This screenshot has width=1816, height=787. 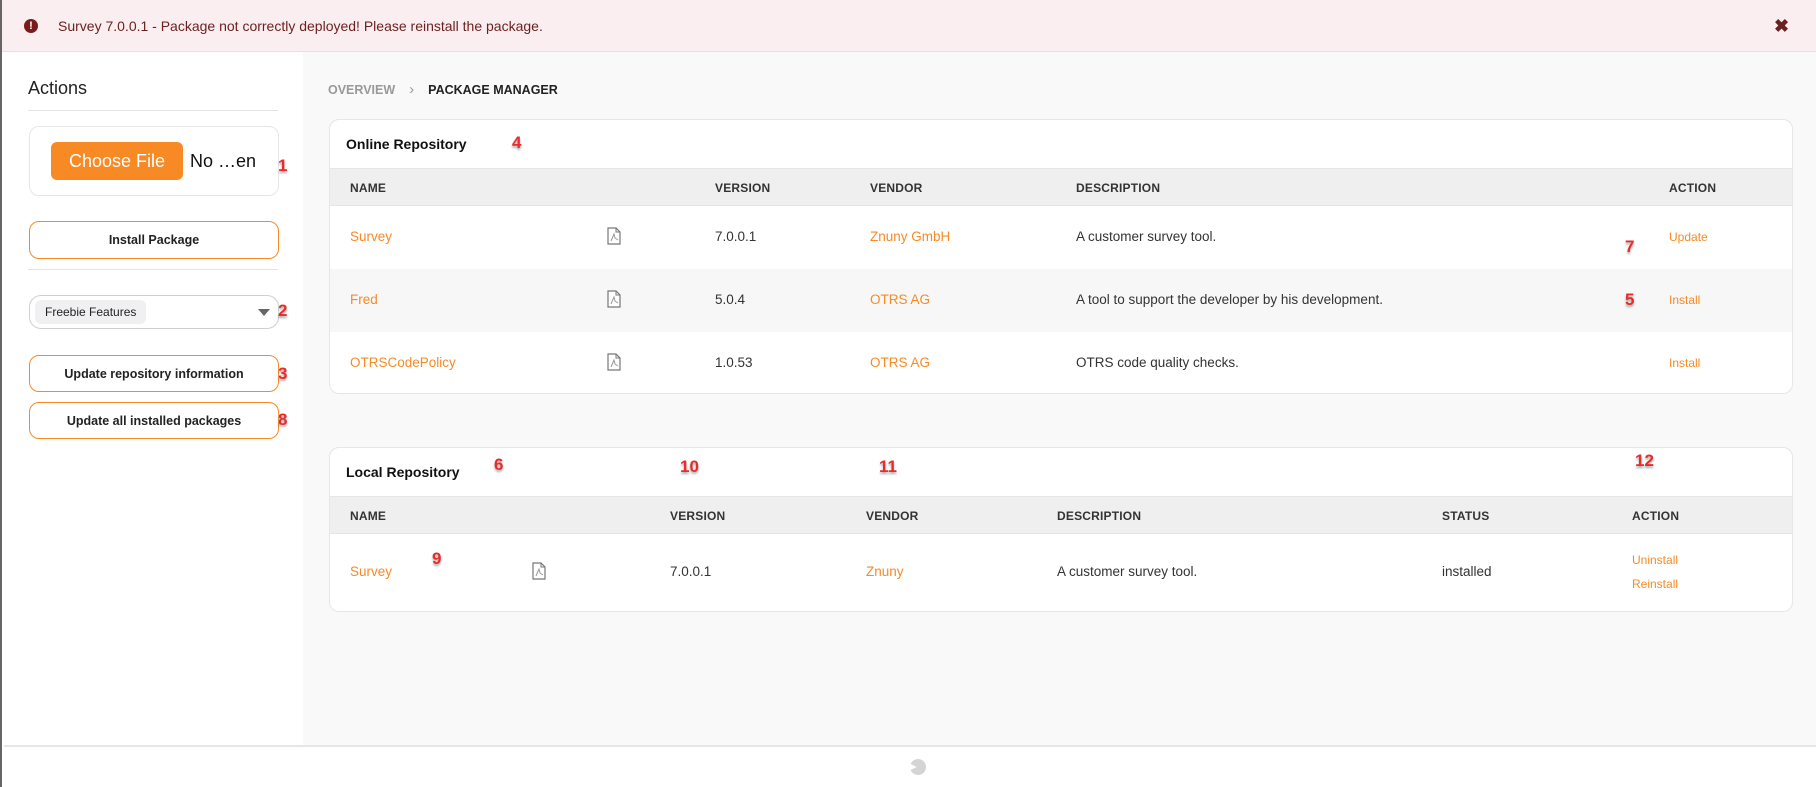 I want to click on package-vendor-link: Znuny, so click(x=885, y=571).